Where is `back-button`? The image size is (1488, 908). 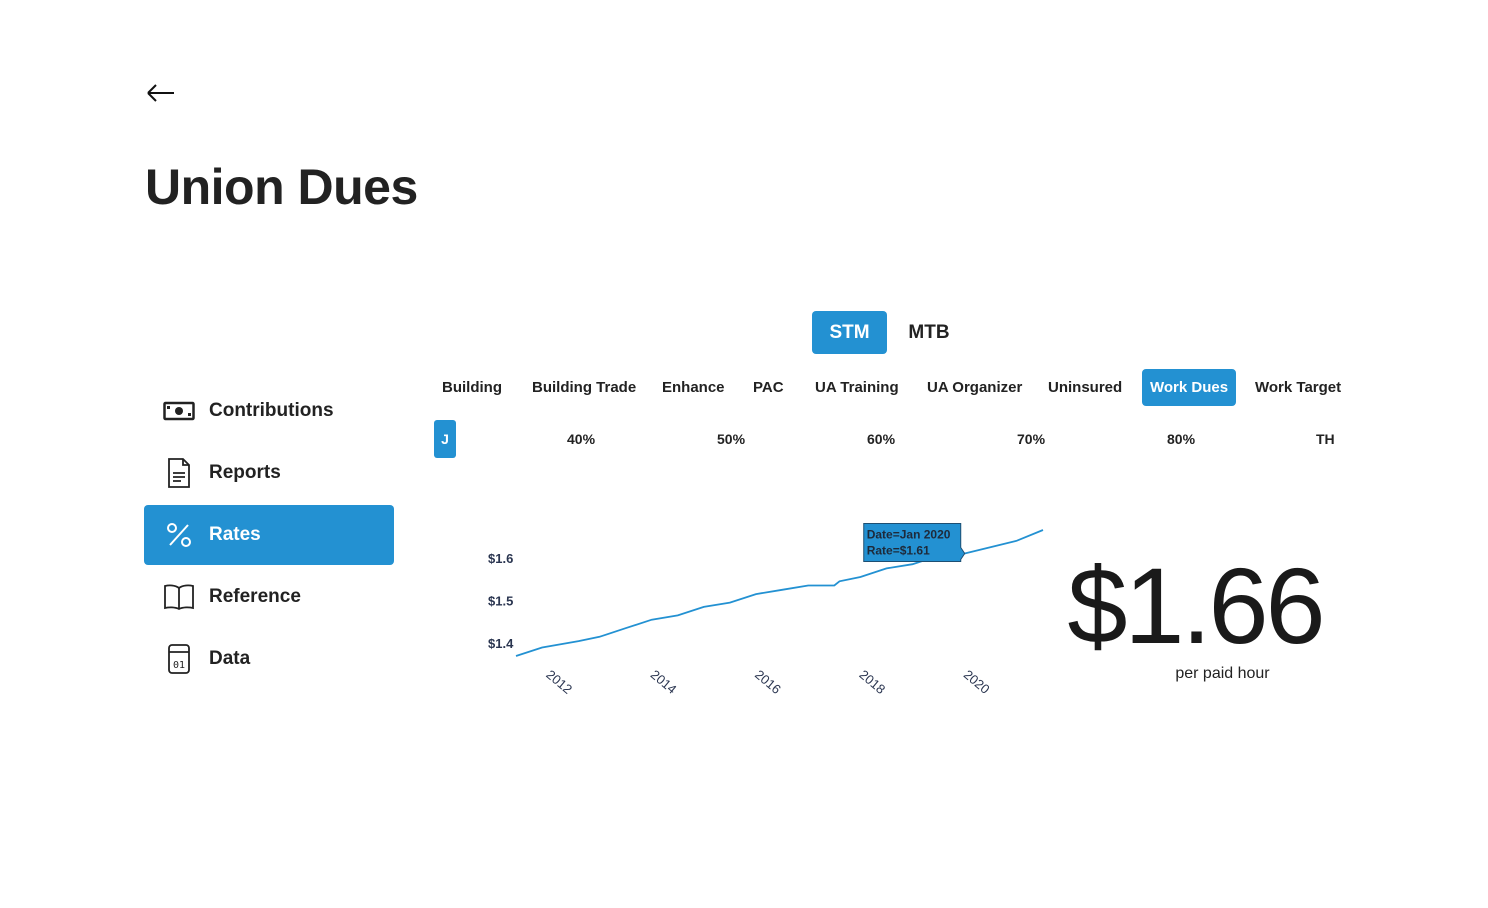
back-button is located at coordinates (164, 95).